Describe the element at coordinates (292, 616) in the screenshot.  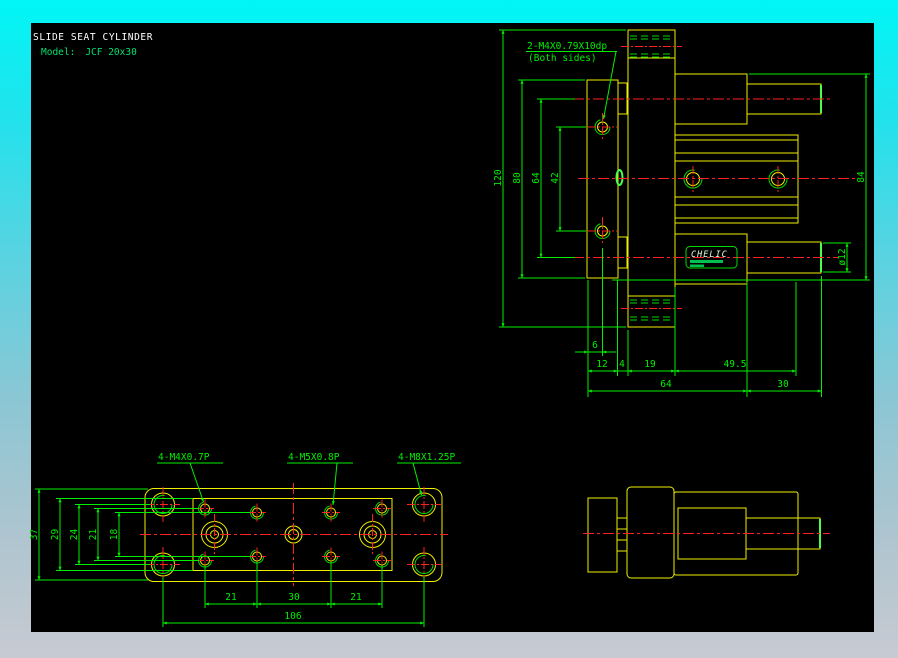
I see `dim-plan-106: 106` at that location.